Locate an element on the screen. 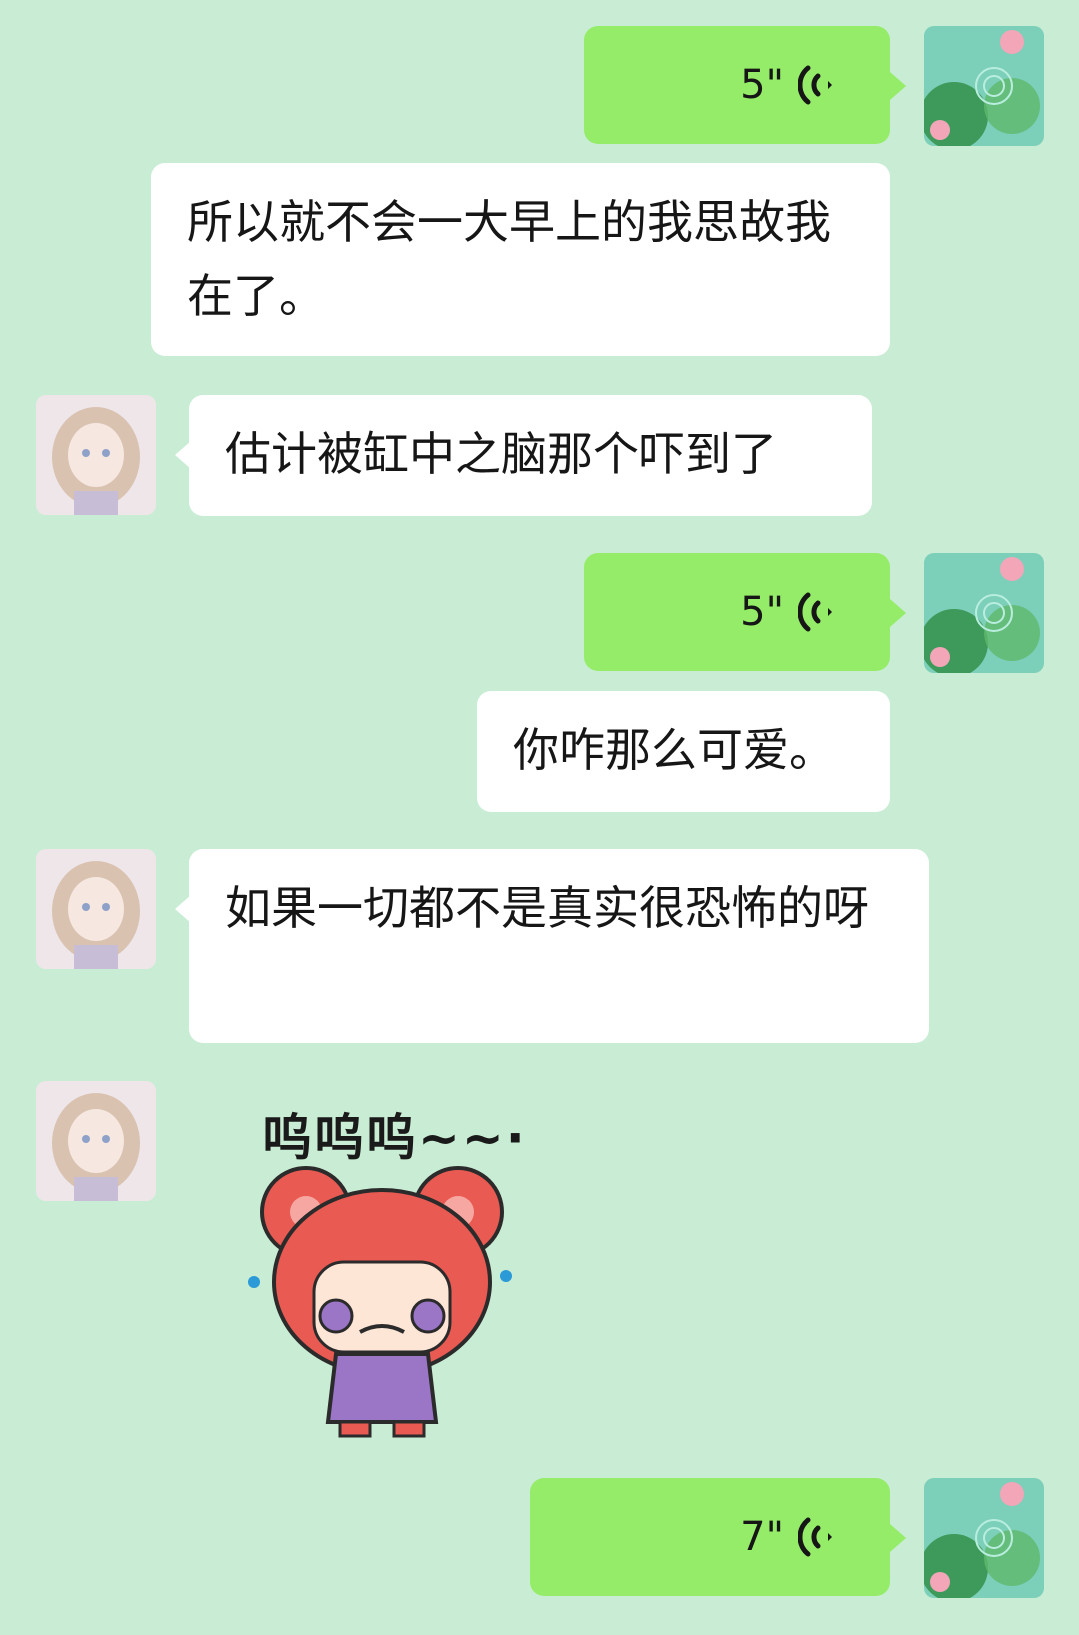  voice-message-8: 7" is located at coordinates (718, 1537).